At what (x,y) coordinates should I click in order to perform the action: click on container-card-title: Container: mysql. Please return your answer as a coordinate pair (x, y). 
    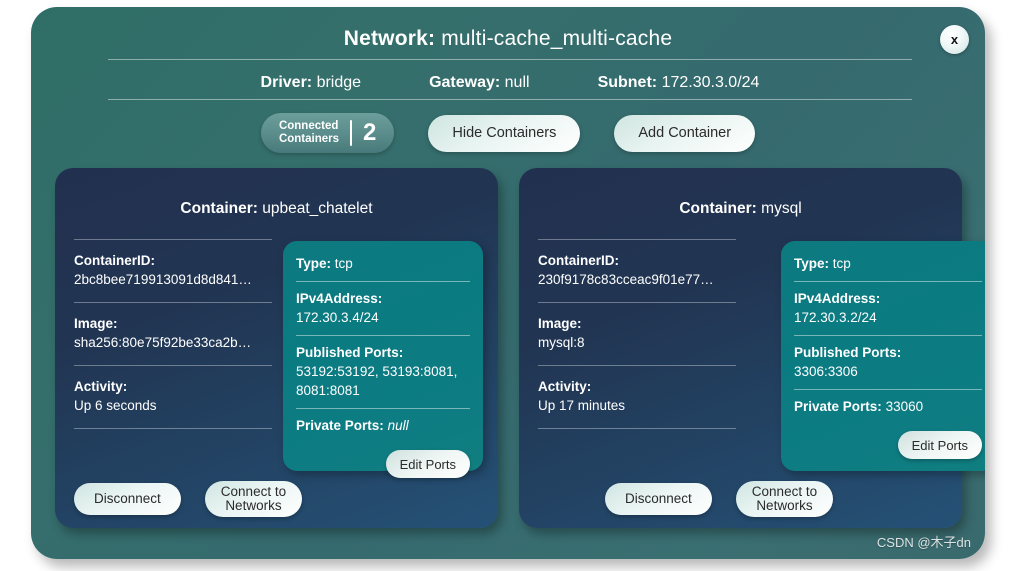
    Looking at the image, I should click on (740, 209).